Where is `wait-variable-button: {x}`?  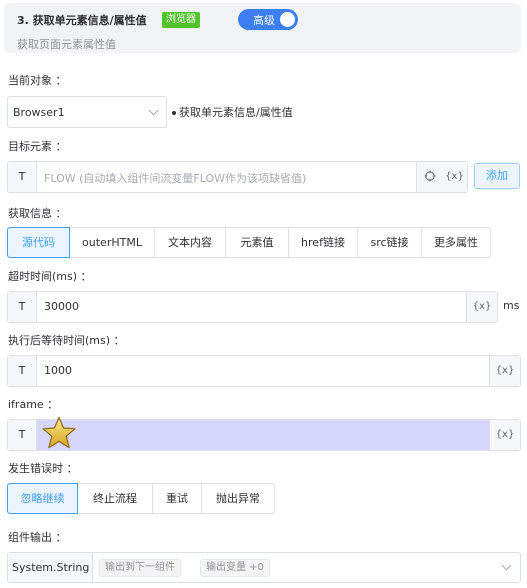
wait-variable-button: {x} is located at coordinates (504, 371).